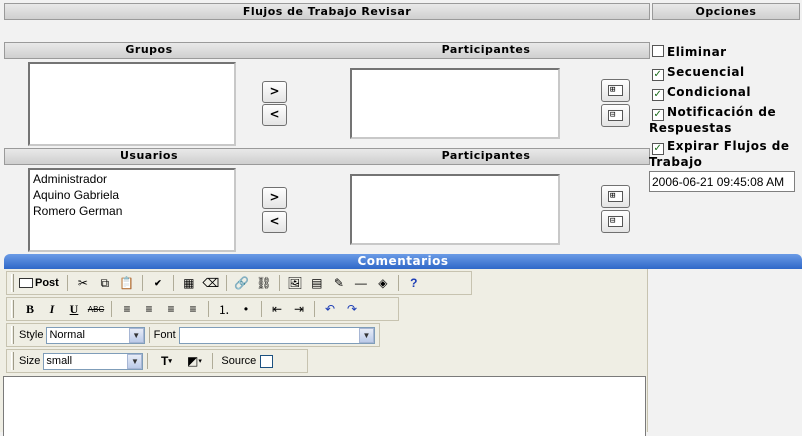  Describe the element at coordinates (96, 309) in the screenshot. I see `strikethrough-button: ABC` at that location.